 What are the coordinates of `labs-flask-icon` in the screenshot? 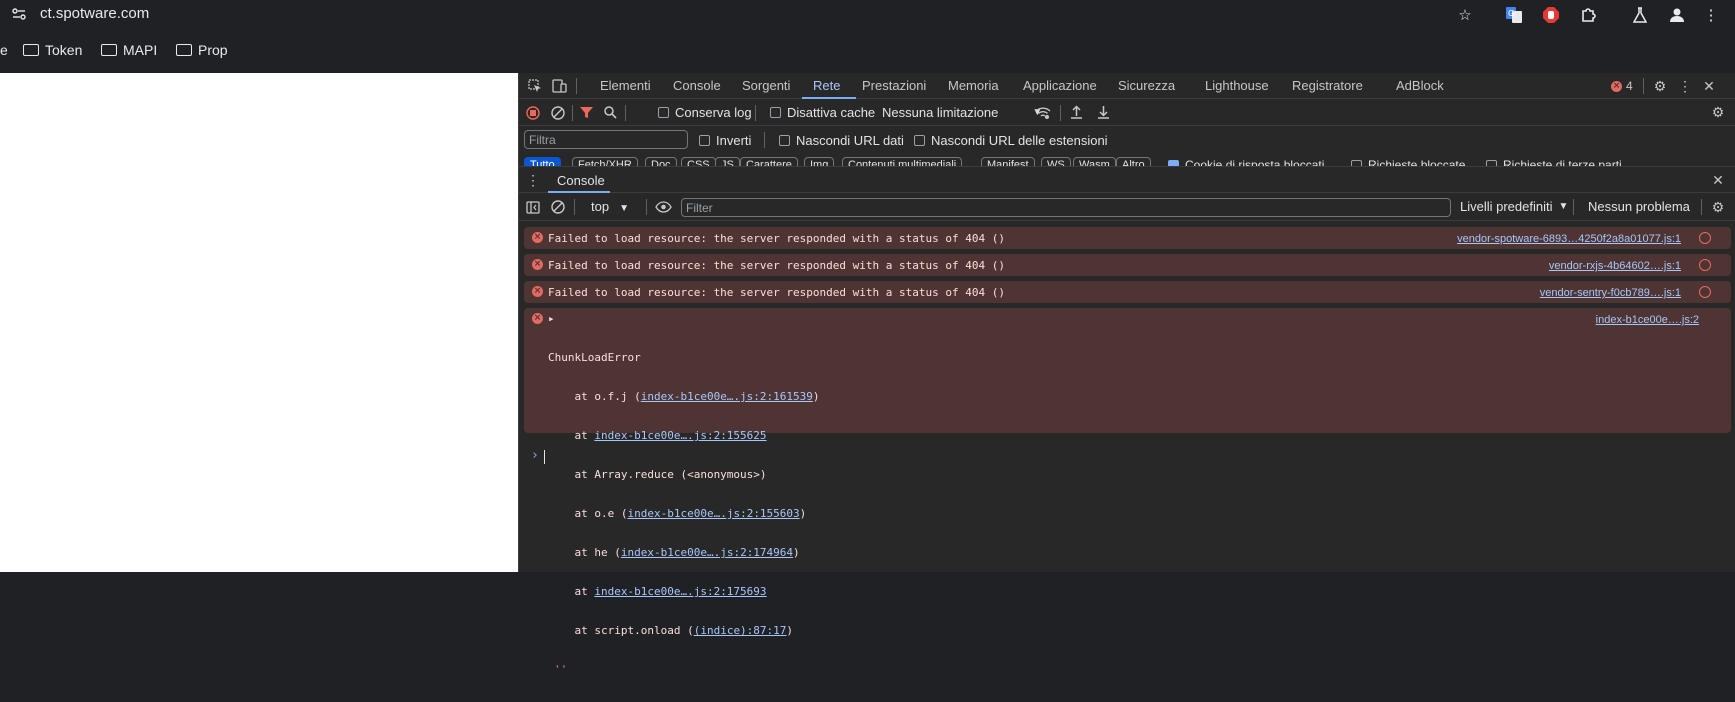 It's located at (1640, 15).